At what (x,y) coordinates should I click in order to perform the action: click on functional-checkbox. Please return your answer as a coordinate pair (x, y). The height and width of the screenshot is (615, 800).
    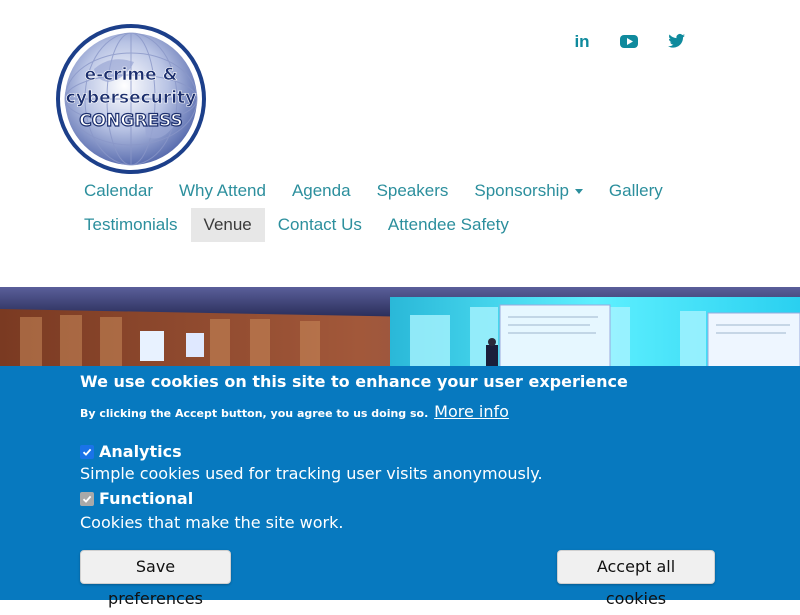
    Looking at the image, I should click on (87, 498).